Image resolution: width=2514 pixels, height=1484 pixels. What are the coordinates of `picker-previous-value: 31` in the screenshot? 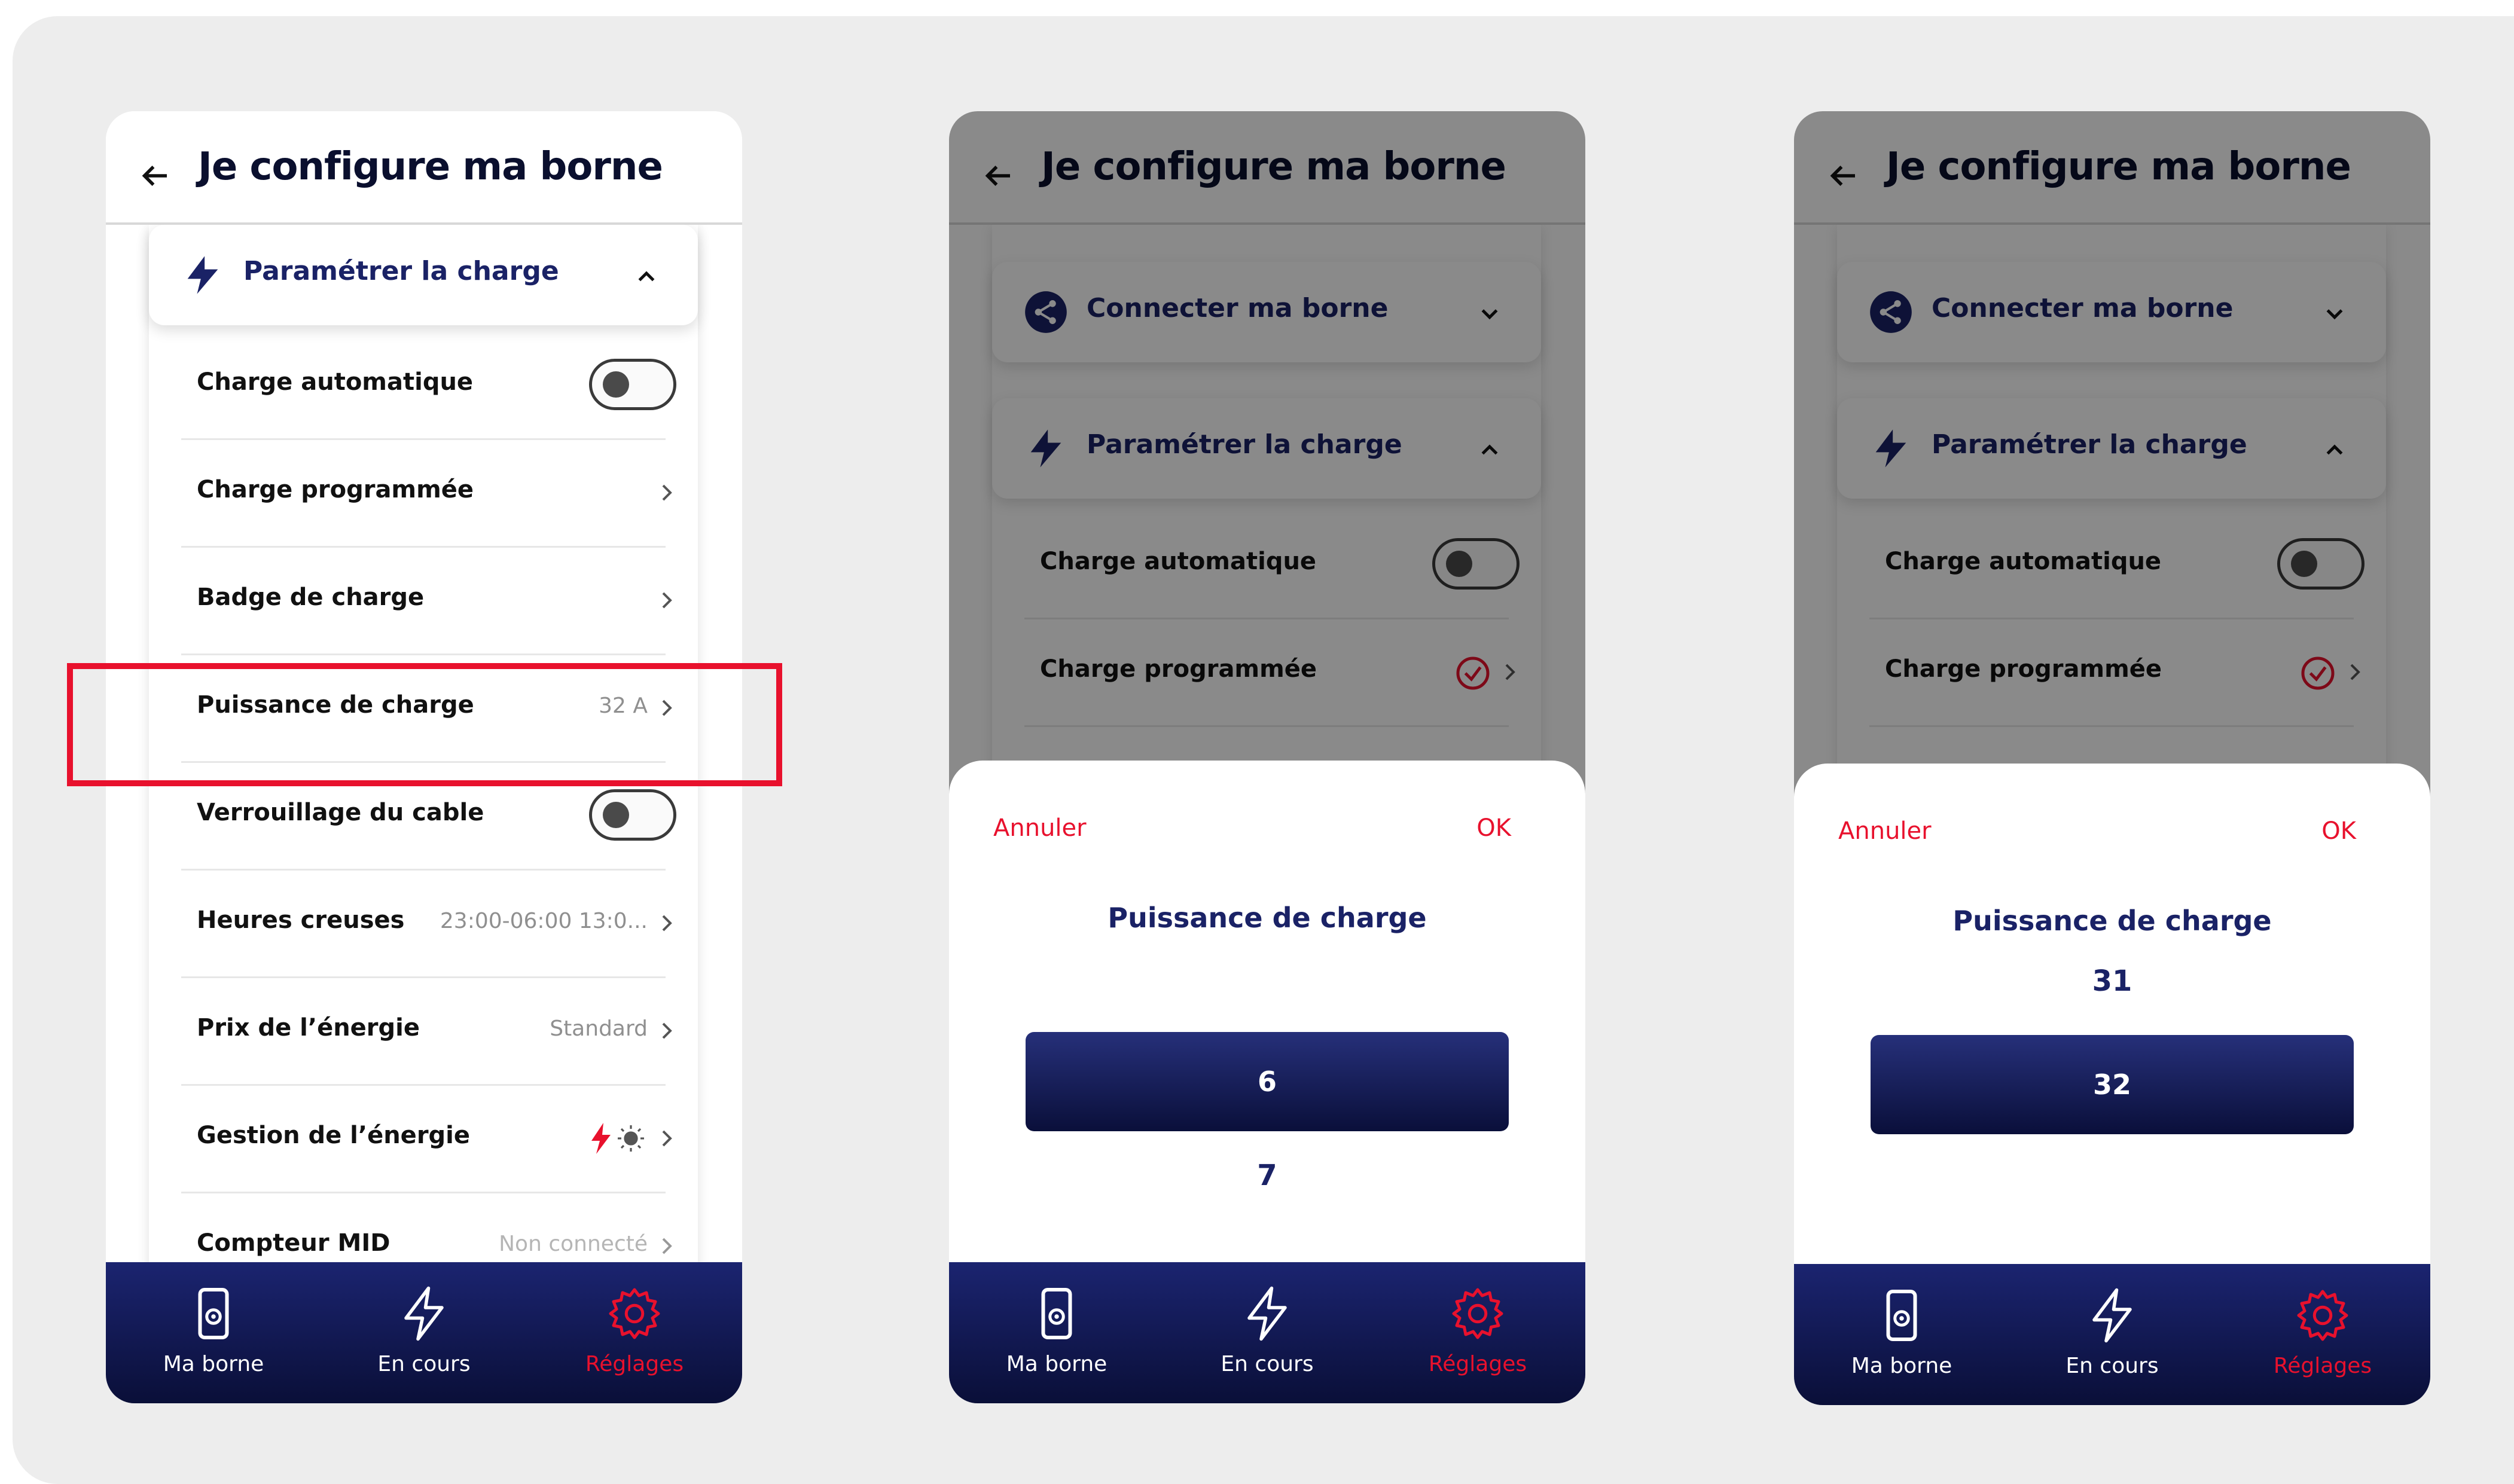 It's located at (2112, 981).